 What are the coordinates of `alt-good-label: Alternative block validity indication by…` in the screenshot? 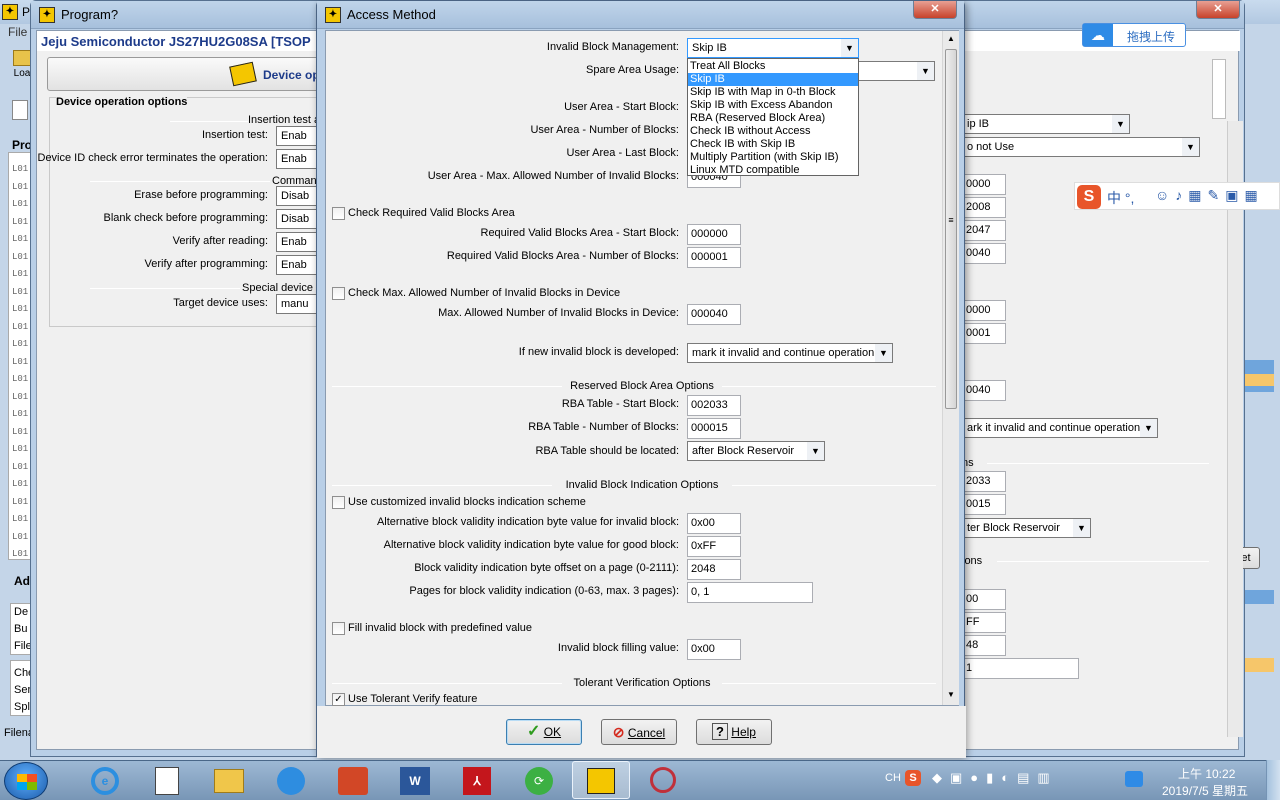 It's located at (531, 545).